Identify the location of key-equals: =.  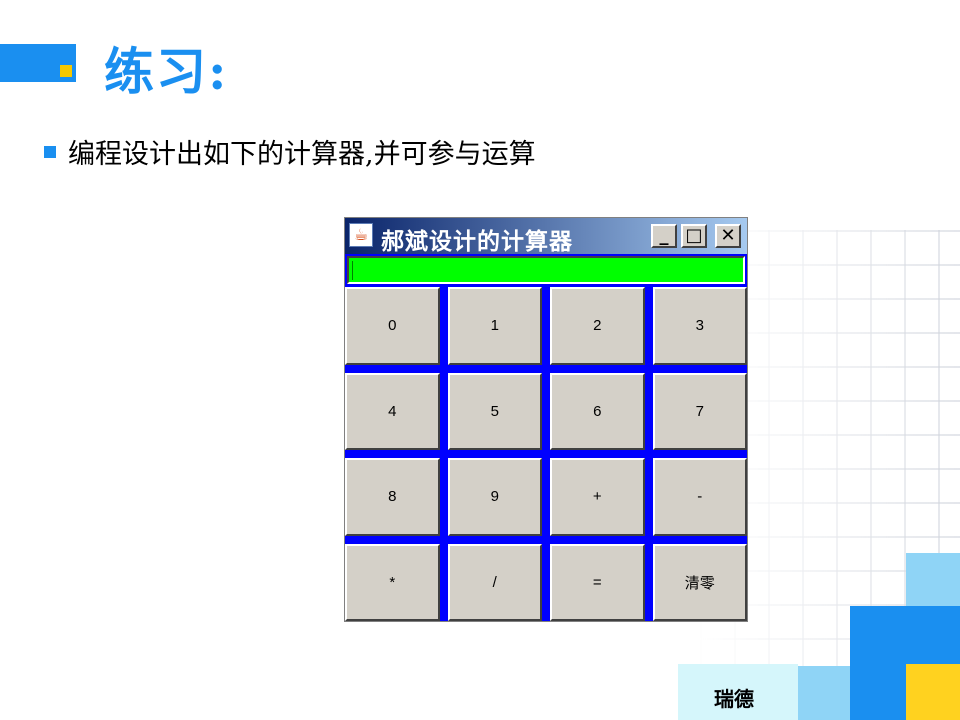
(597, 582).